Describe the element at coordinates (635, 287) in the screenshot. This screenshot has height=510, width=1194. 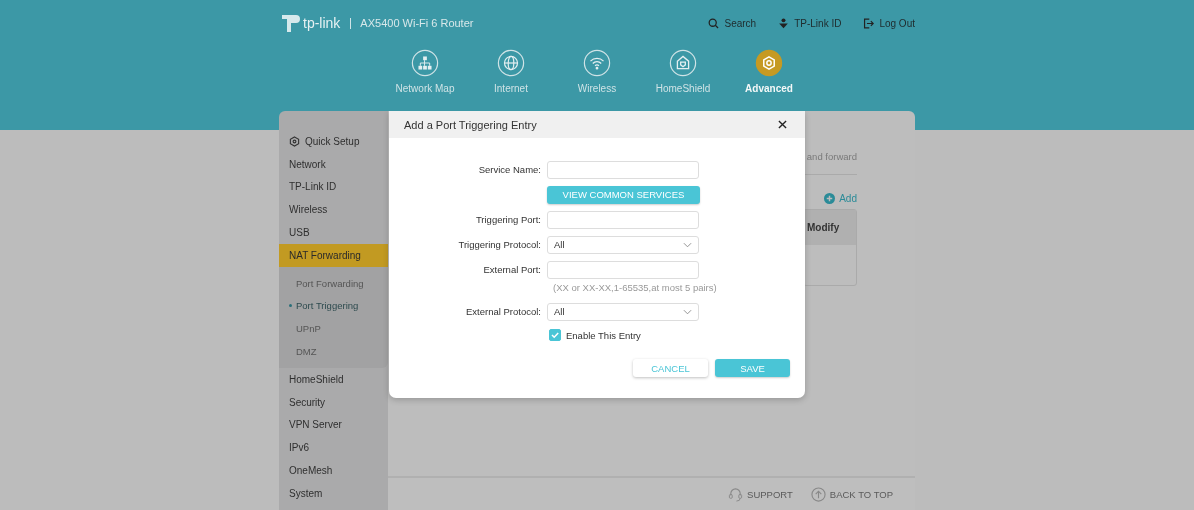
I see `hint-text: (XX or XX-XX,1-65535,at most 5 pairs)` at that location.